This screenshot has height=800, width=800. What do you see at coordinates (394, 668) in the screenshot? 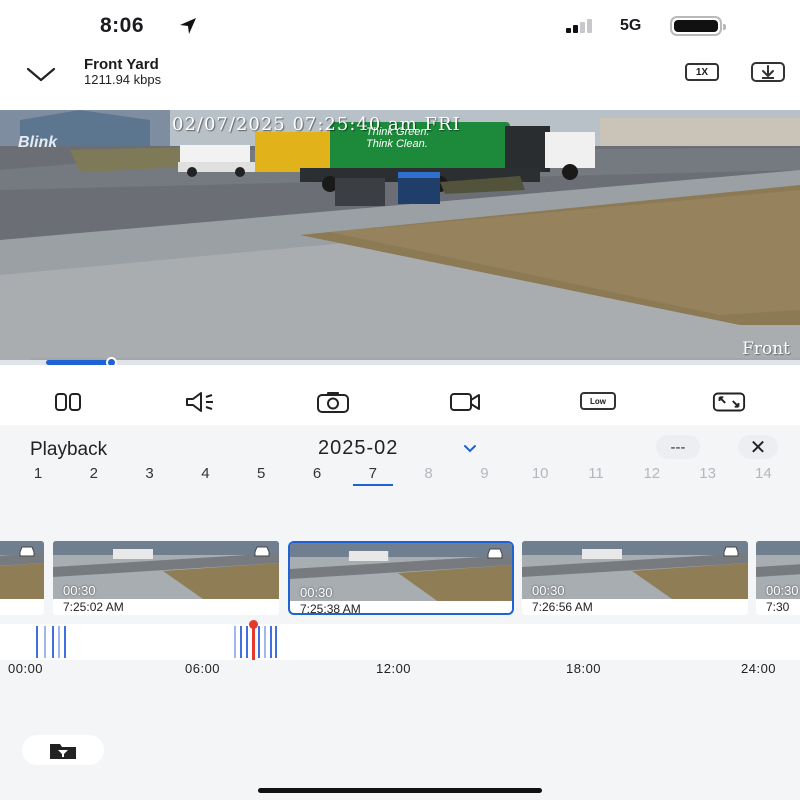
I see `timeline-label-2: 12:00` at bounding box center [394, 668].